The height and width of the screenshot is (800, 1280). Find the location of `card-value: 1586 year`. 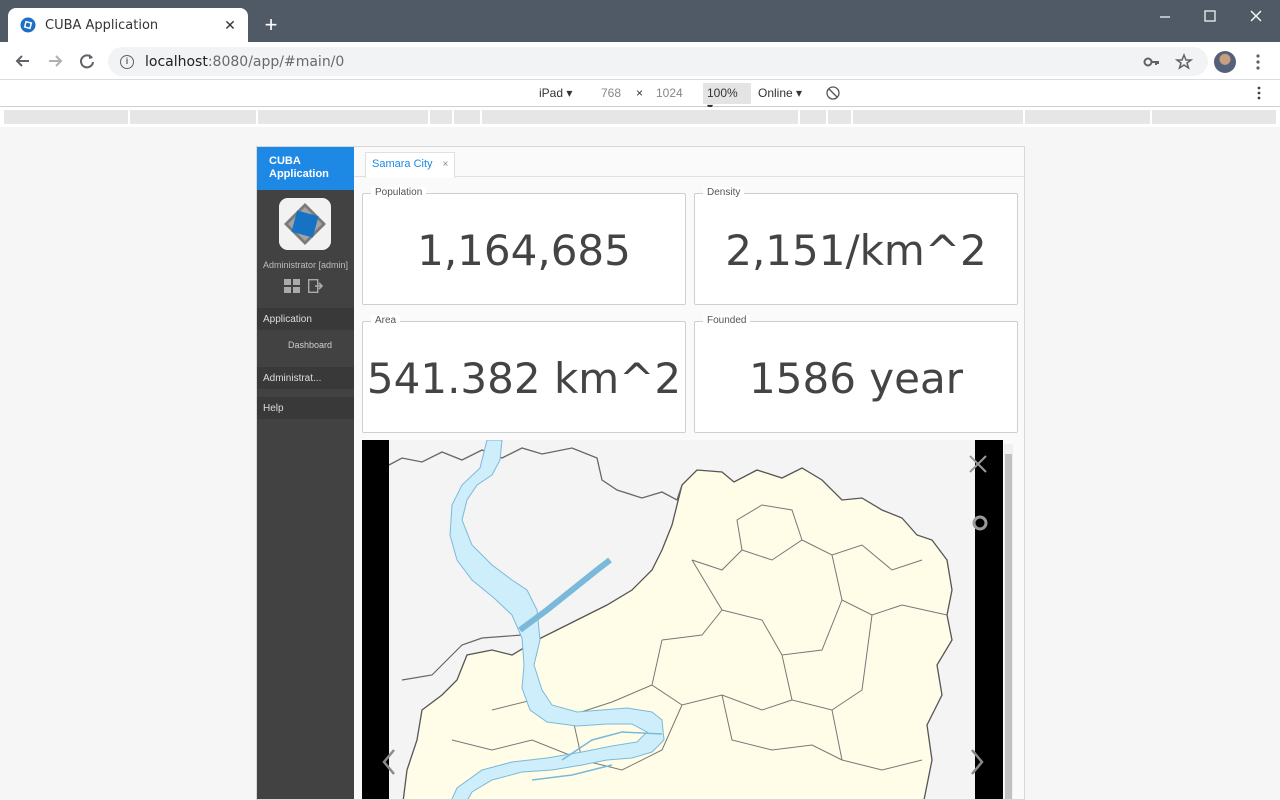

card-value: 1586 year is located at coordinates (856, 378).